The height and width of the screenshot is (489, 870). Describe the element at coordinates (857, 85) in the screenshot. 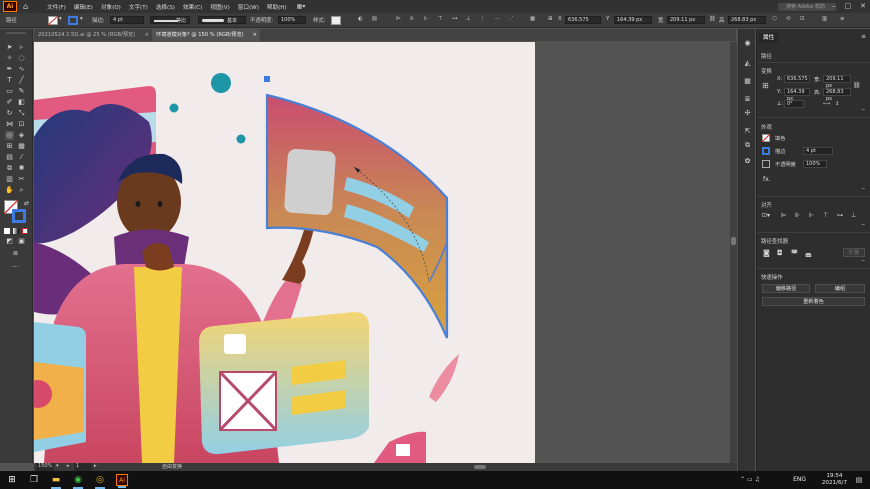

I see `link-dimensions-icon: ⛓` at that location.